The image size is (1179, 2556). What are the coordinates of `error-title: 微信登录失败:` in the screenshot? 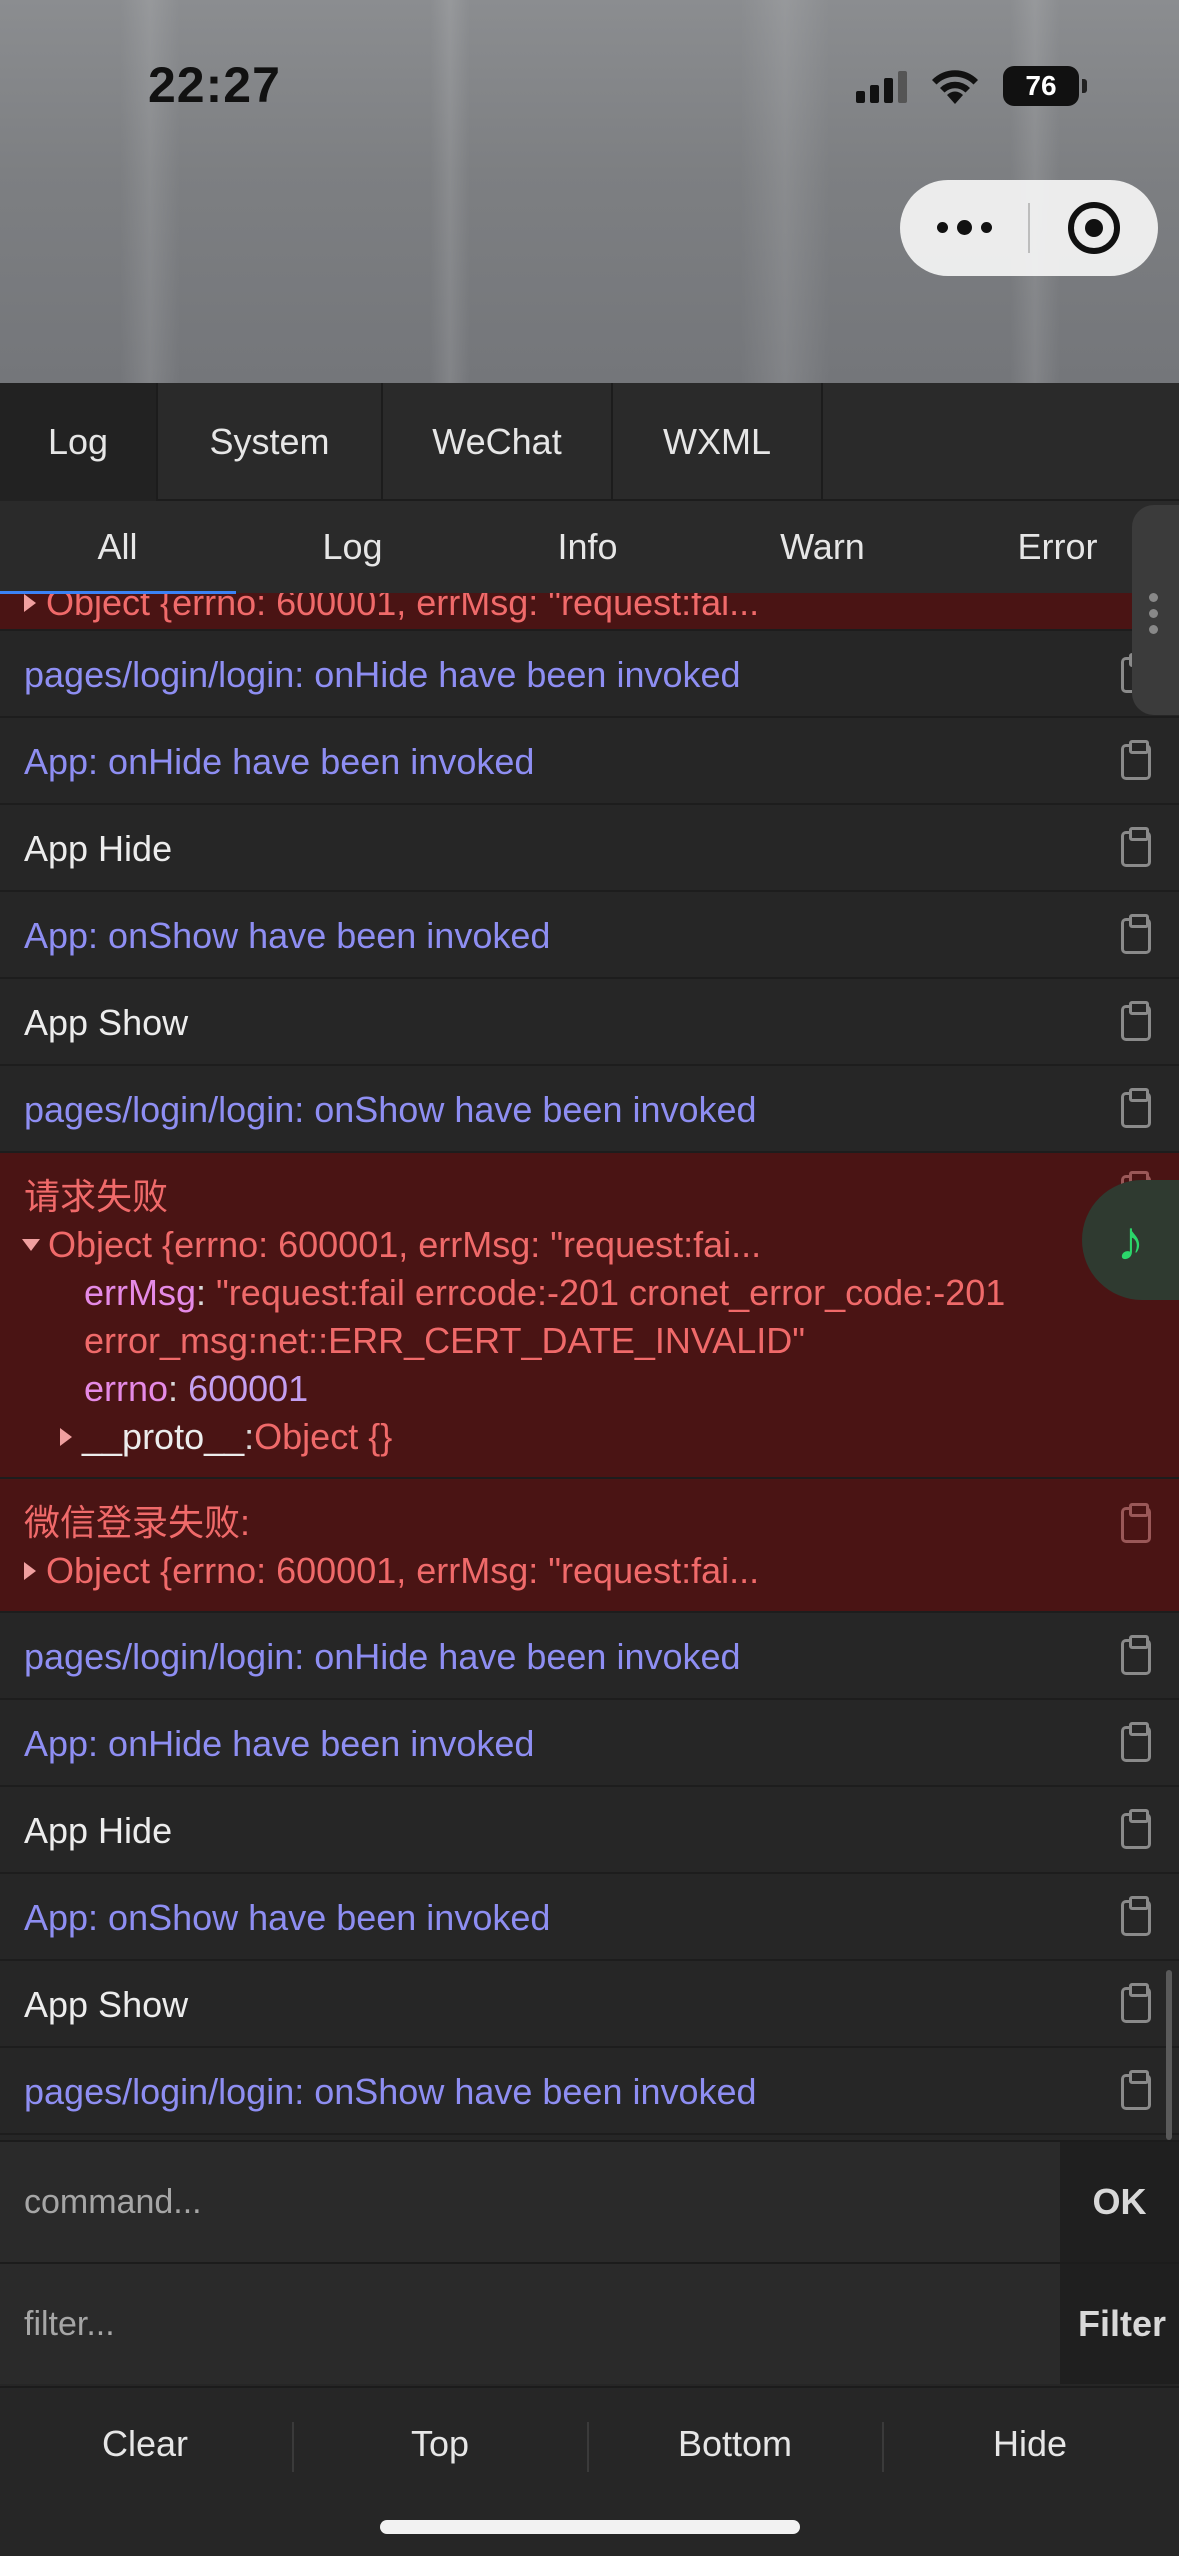 It's located at (137, 1522).